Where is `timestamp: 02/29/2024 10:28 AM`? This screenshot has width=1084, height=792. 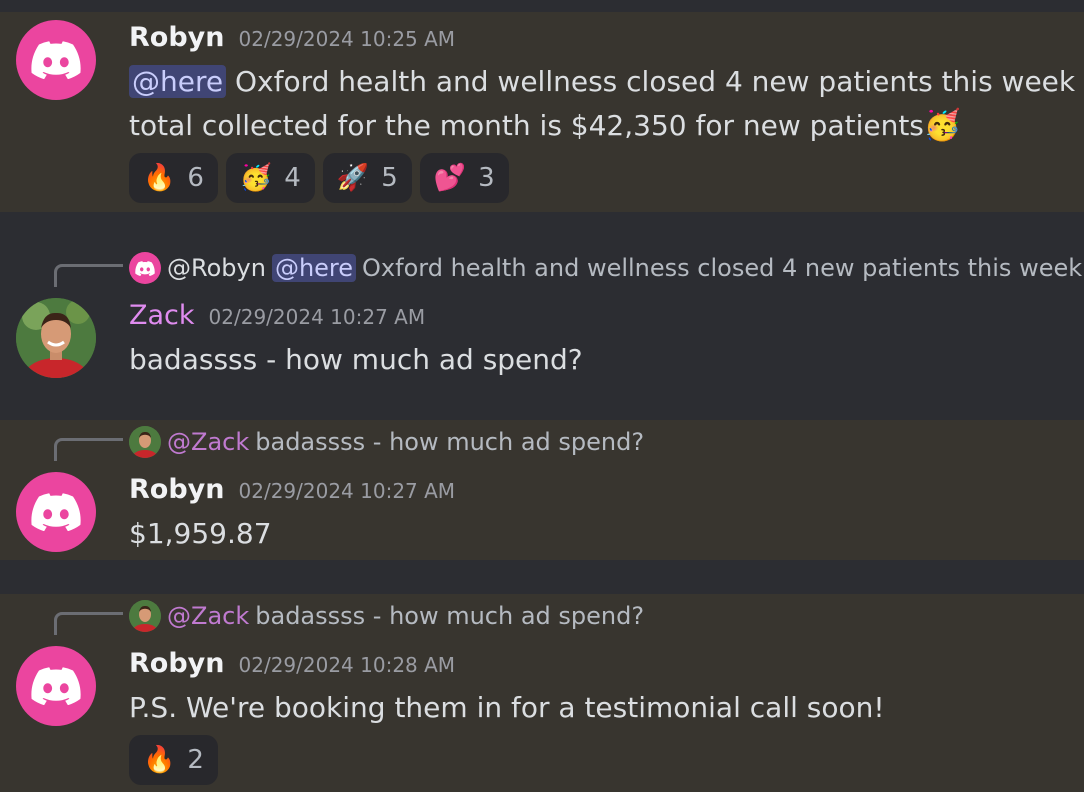
timestamp: 02/29/2024 10:28 AM is located at coordinates (347, 665).